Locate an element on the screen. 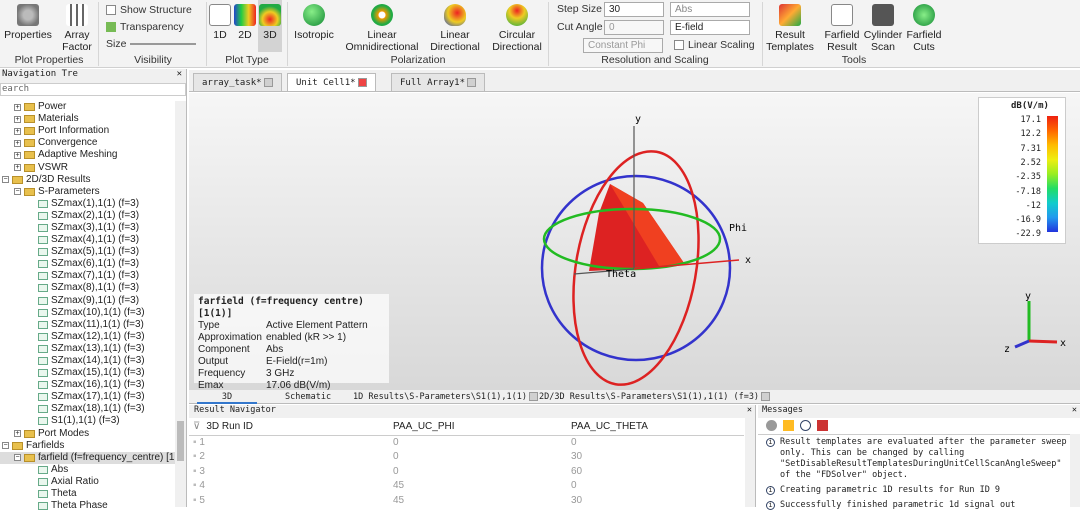 The height and width of the screenshot is (513, 1080). tree-item: + VSWR is located at coordinates (87, 167).